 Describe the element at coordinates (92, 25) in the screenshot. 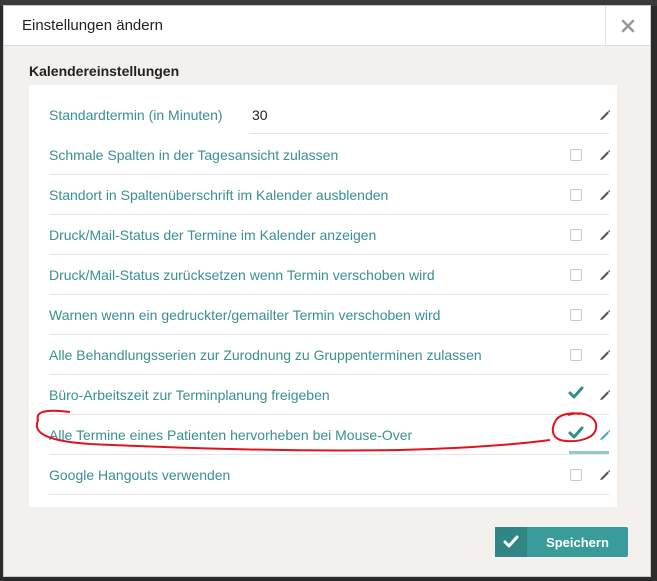

I see `dialog-title: Einstellungen ändern` at that location.